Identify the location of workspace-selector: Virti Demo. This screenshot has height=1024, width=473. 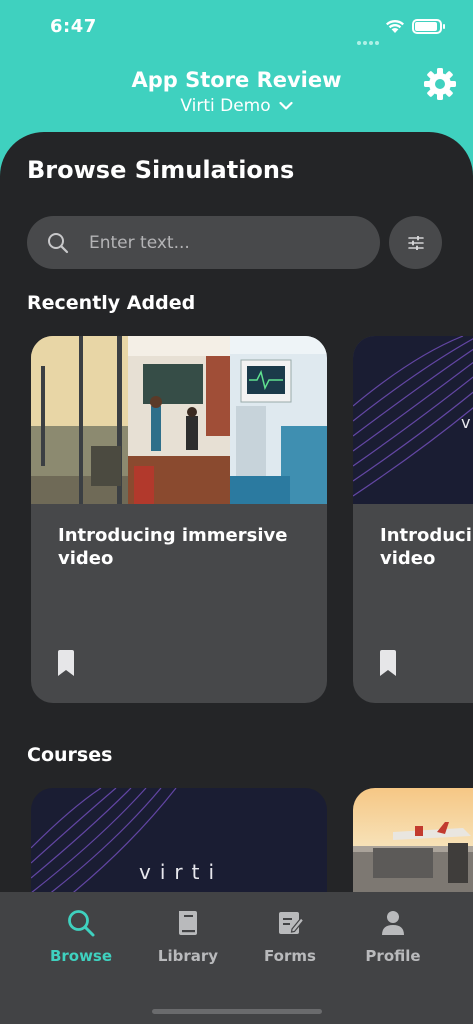
(236, 106).